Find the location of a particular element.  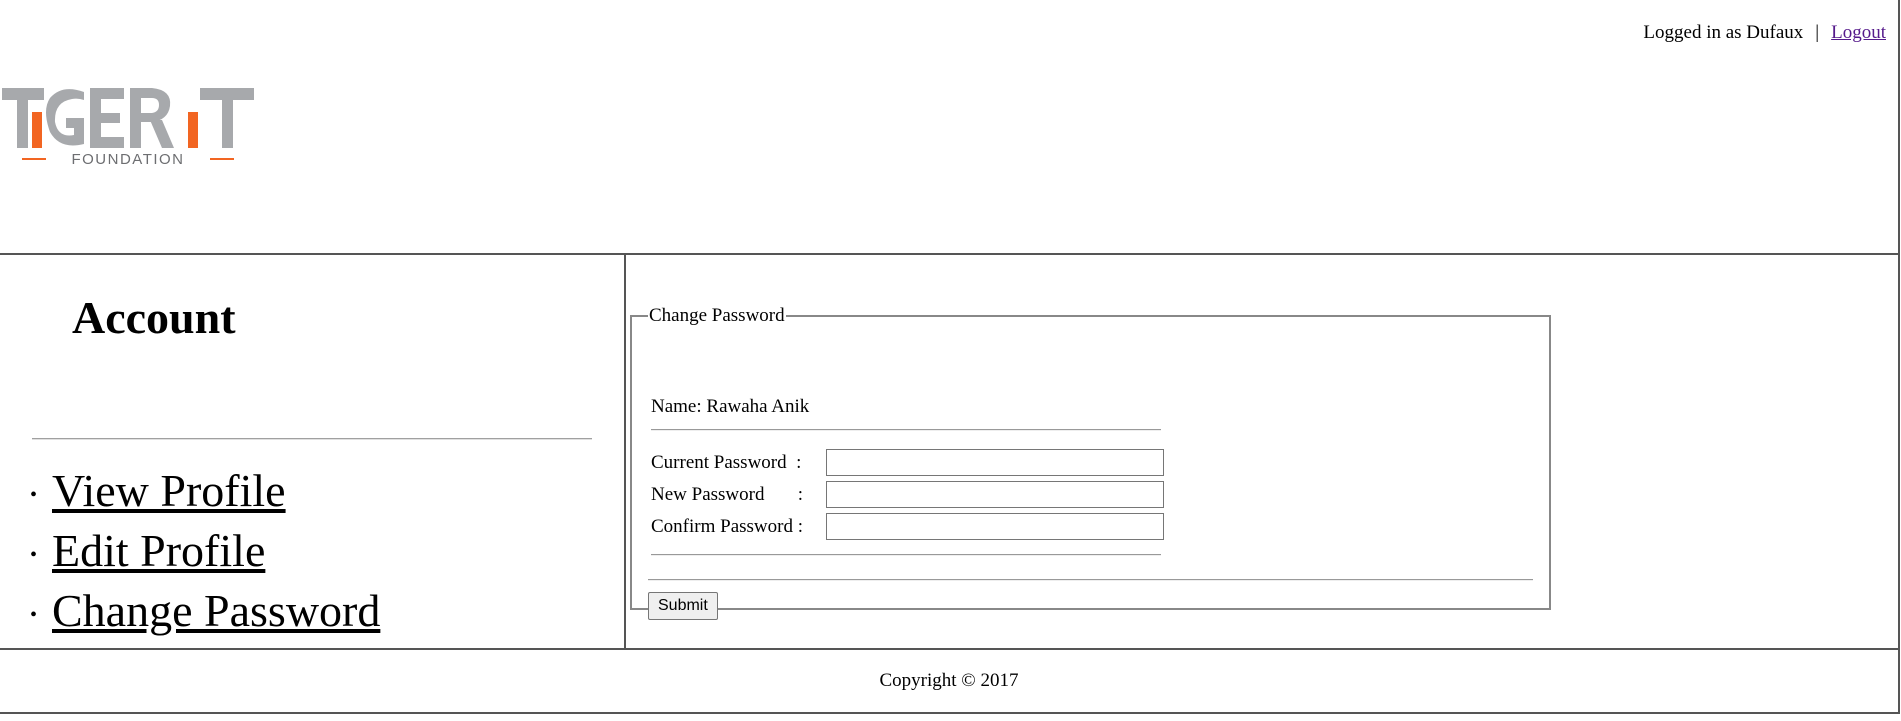

new-password-row: New Password : is located at coordinates (907, 494).